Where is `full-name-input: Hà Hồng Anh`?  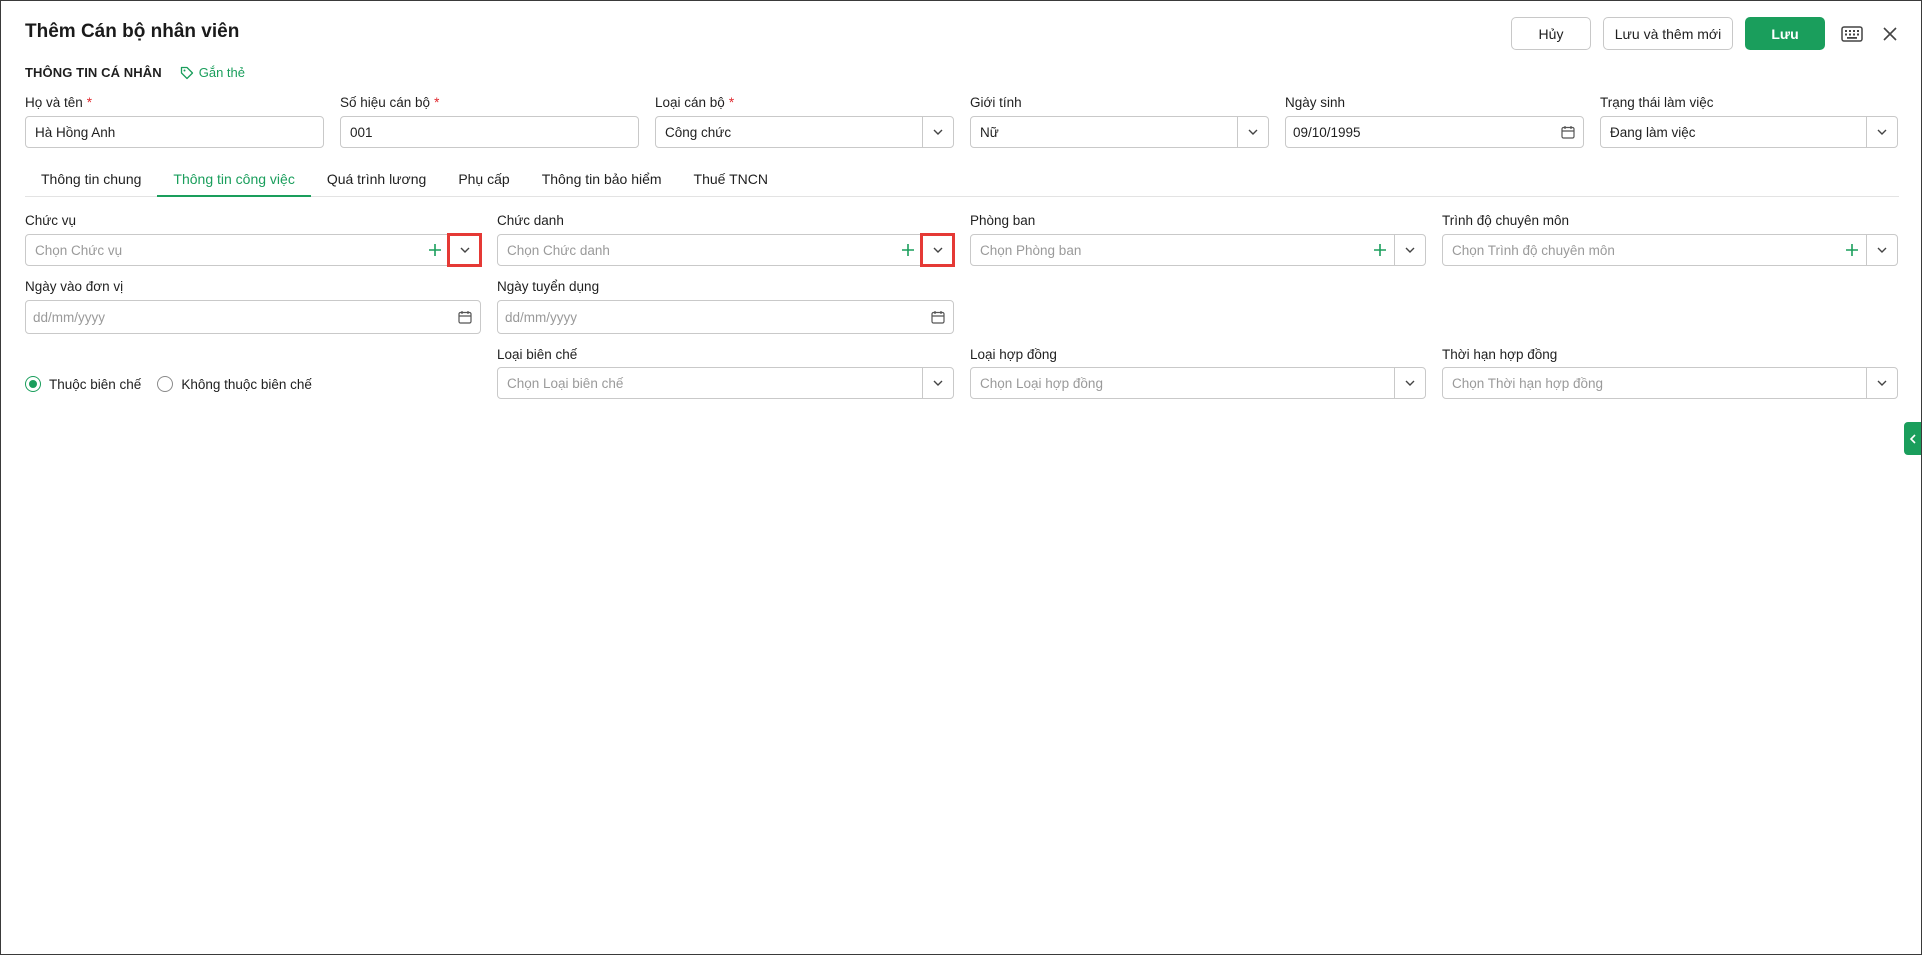
full-name-input: Hà Hồng Anh is located at coordinates (174, 132).